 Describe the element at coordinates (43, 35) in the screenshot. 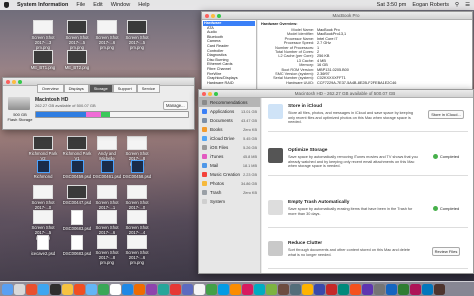

I see `desktop-file-icon: Screen Shot 2017-...3 pm.png` at that location.